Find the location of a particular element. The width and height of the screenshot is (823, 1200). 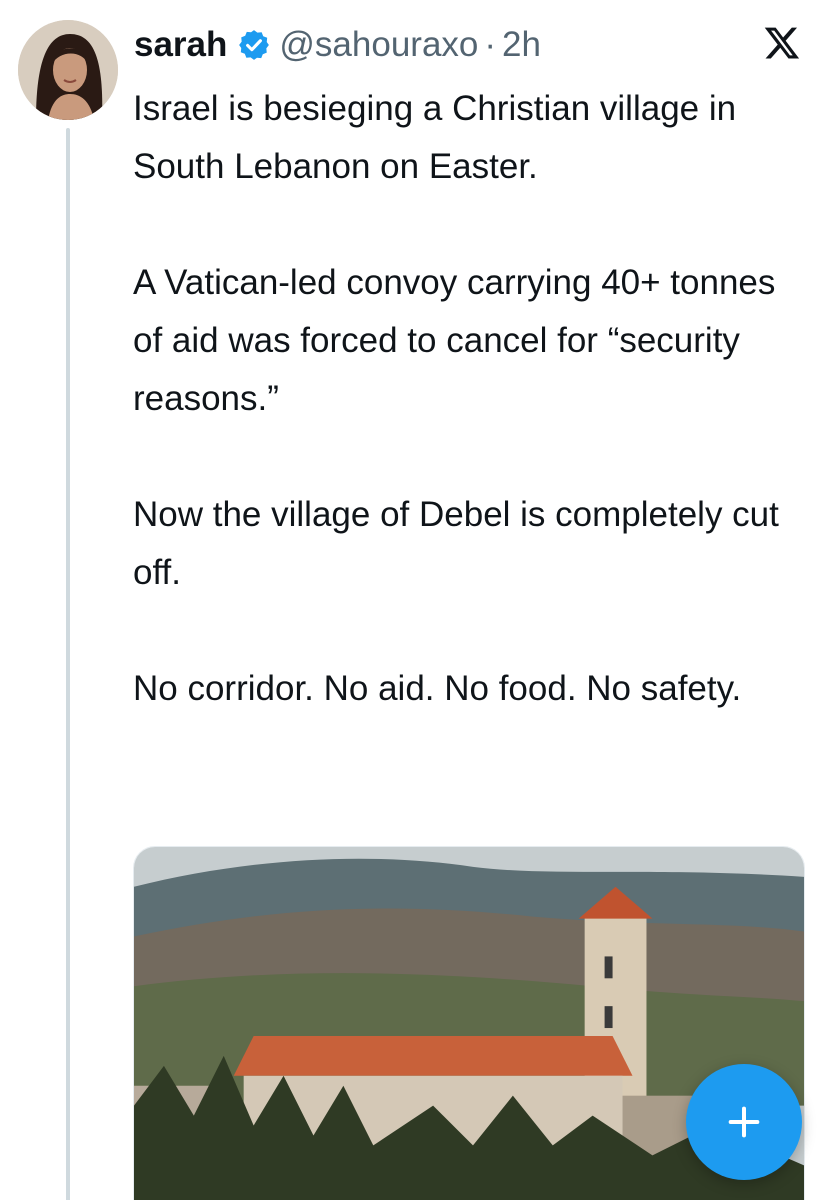

author-handle: @sahouraxo is located at coordinates (378, 45).